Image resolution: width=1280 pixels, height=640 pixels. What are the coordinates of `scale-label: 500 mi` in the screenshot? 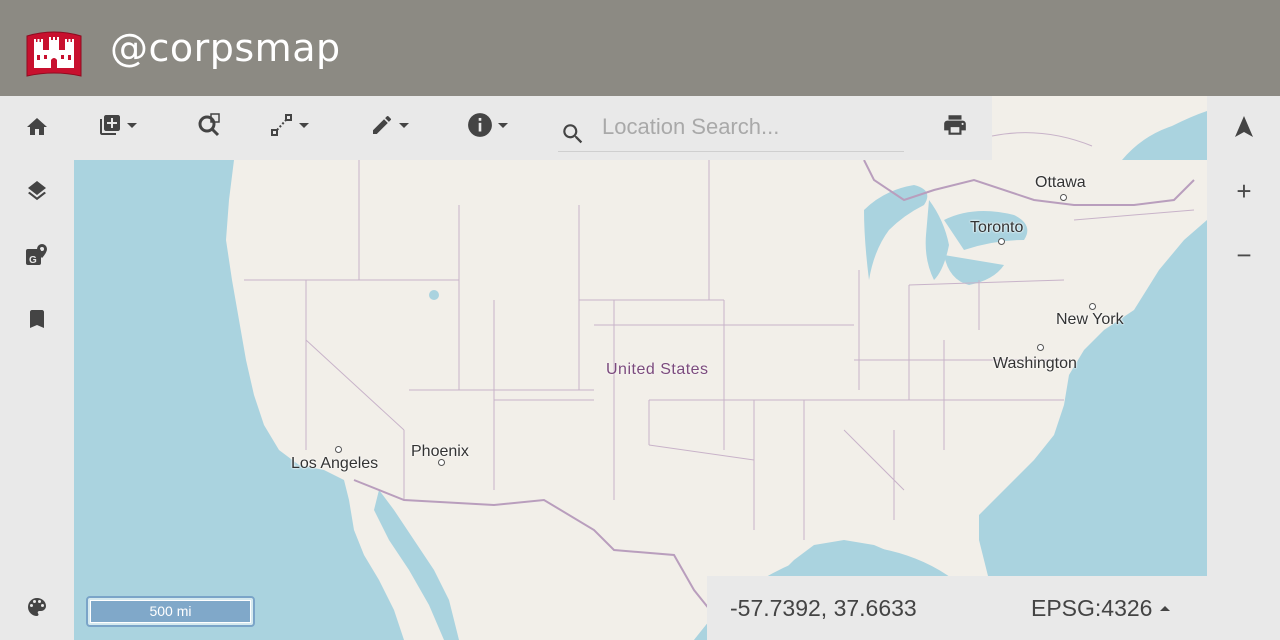 It's located at (170, 611).